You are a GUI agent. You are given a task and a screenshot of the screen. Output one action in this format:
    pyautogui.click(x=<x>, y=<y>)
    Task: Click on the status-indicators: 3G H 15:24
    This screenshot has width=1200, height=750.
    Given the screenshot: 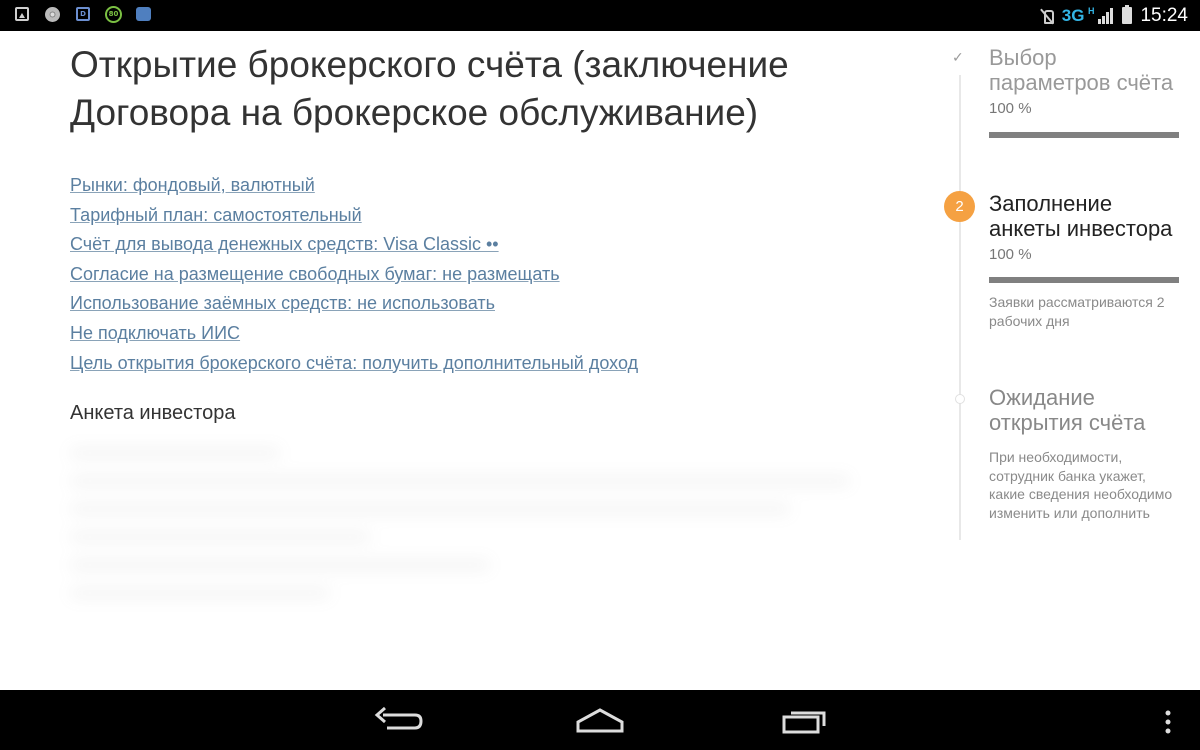 What is the action you would take?
    pyautogui.click(x=1114, y=15)
    